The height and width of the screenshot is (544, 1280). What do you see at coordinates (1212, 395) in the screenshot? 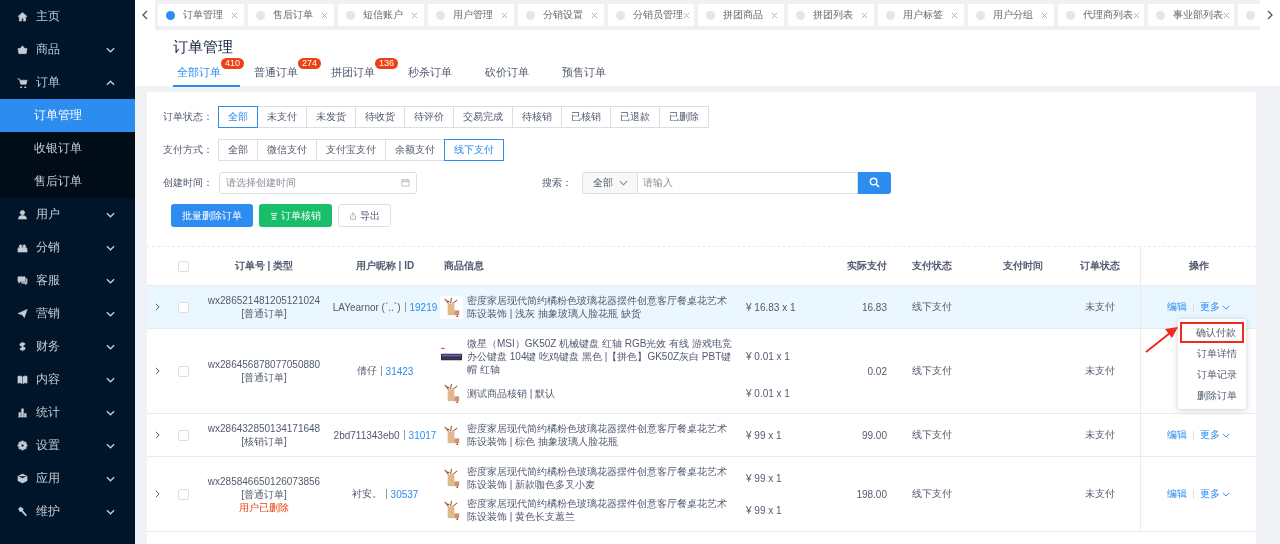
I see `menu-item: 删除订单` at bounding box center [1212, 395].